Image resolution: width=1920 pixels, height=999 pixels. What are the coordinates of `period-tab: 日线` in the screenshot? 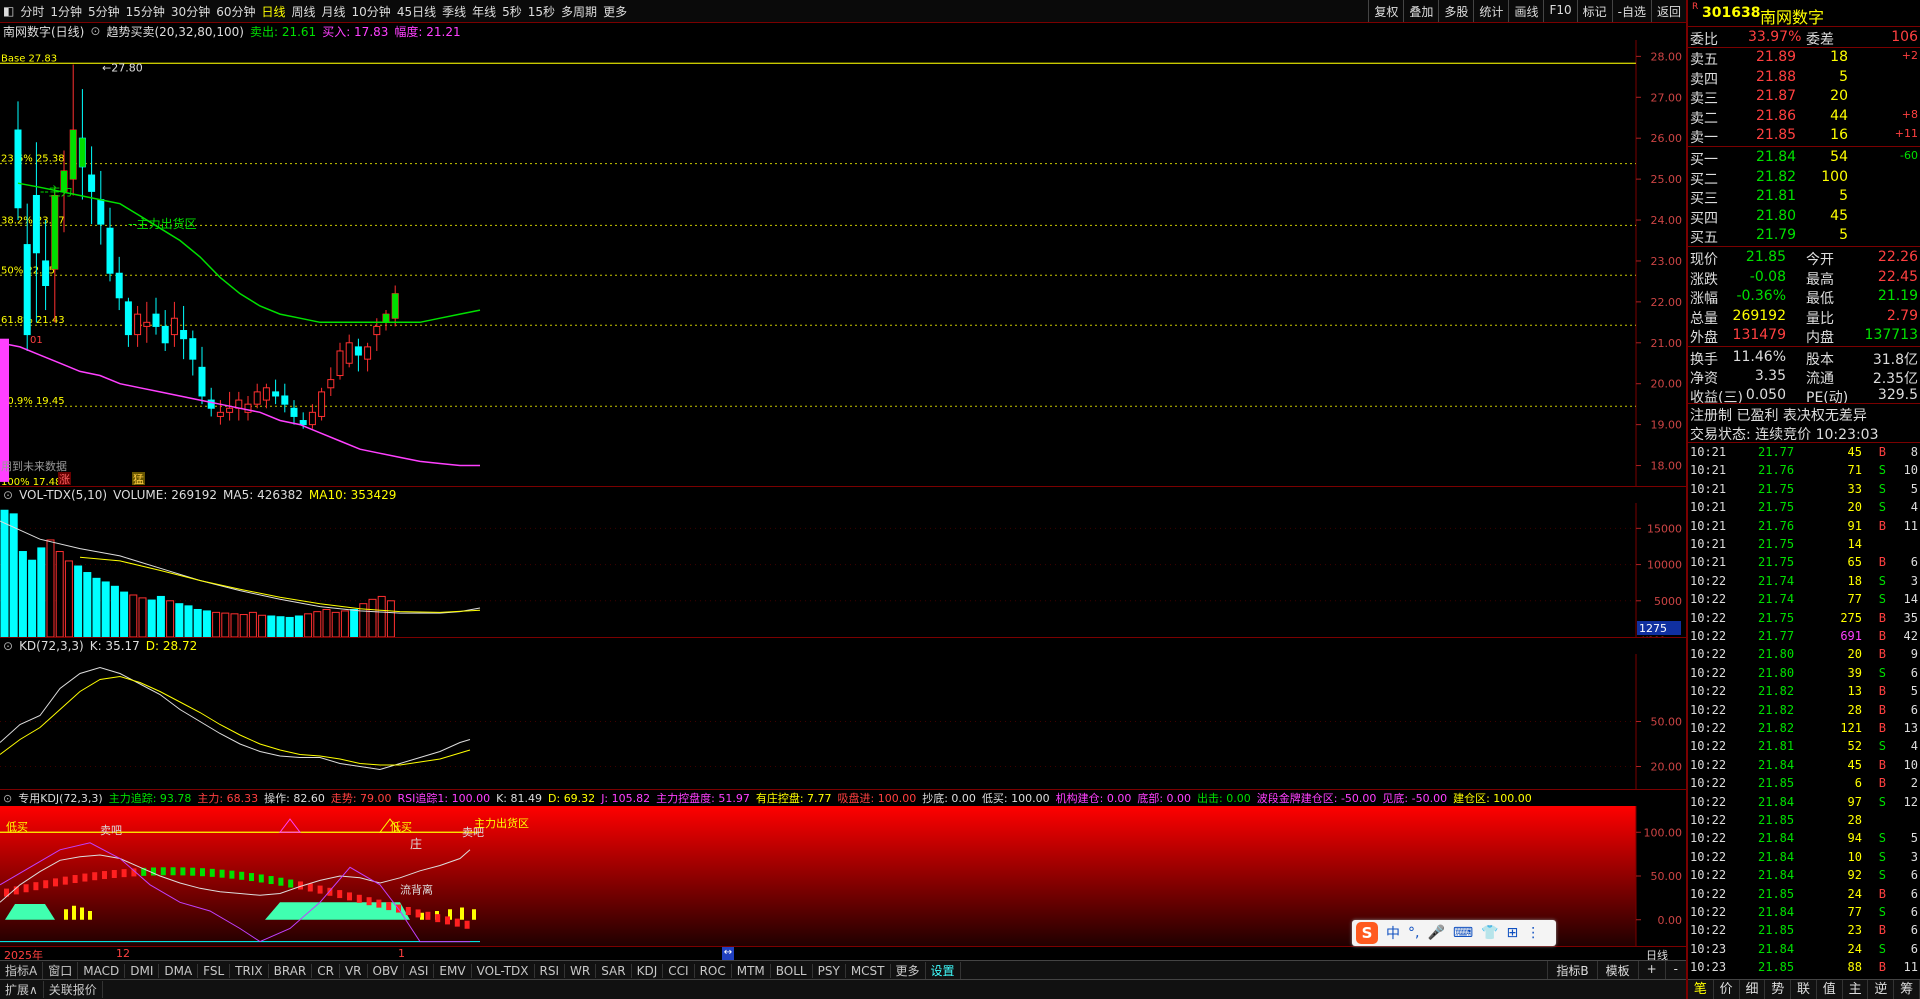 It's located at (273, 11).